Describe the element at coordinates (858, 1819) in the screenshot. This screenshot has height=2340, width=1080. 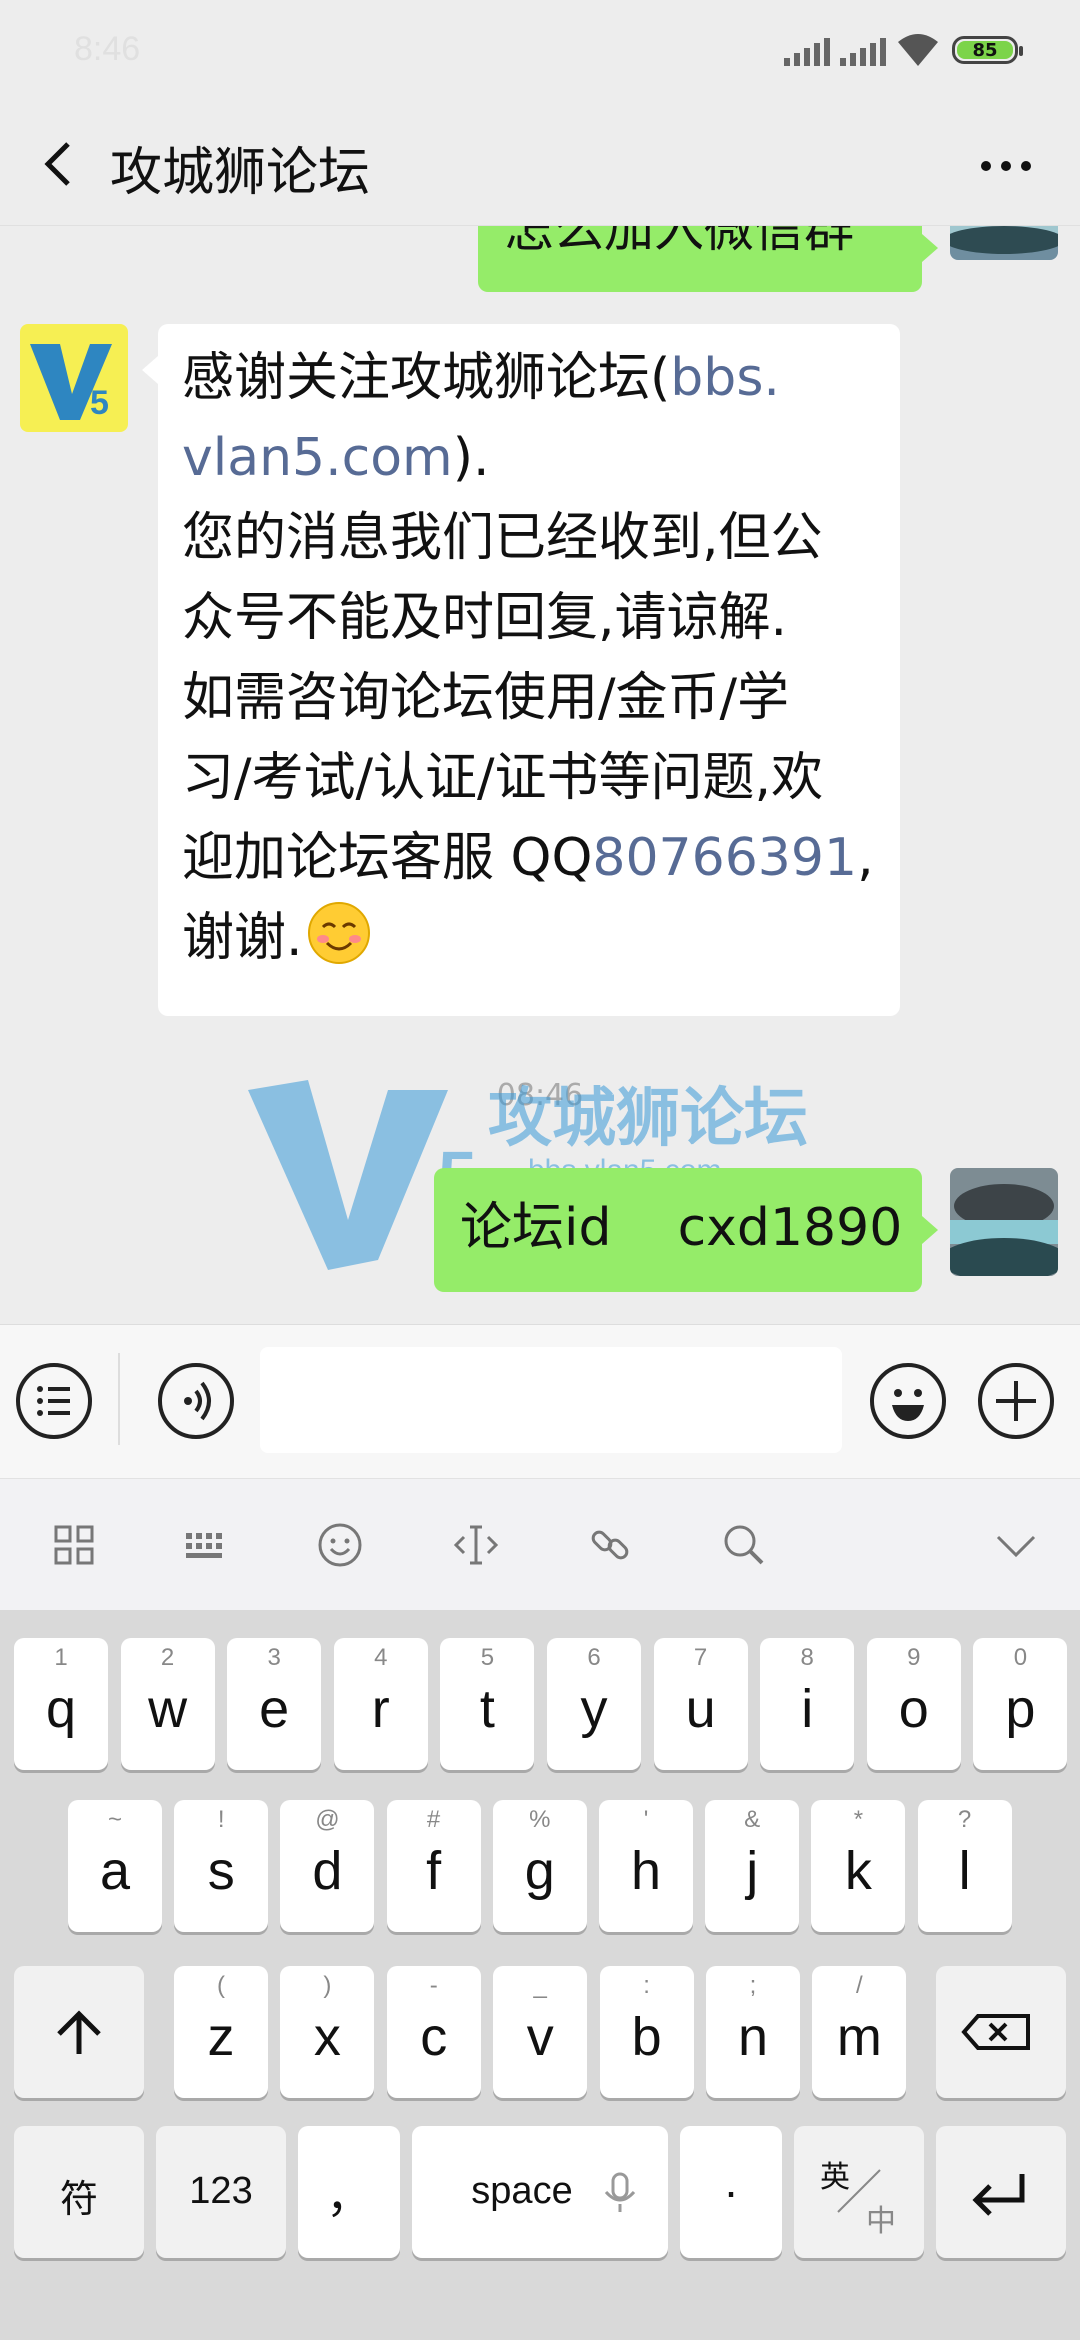
I see `key-secondary-label: *` at that location.